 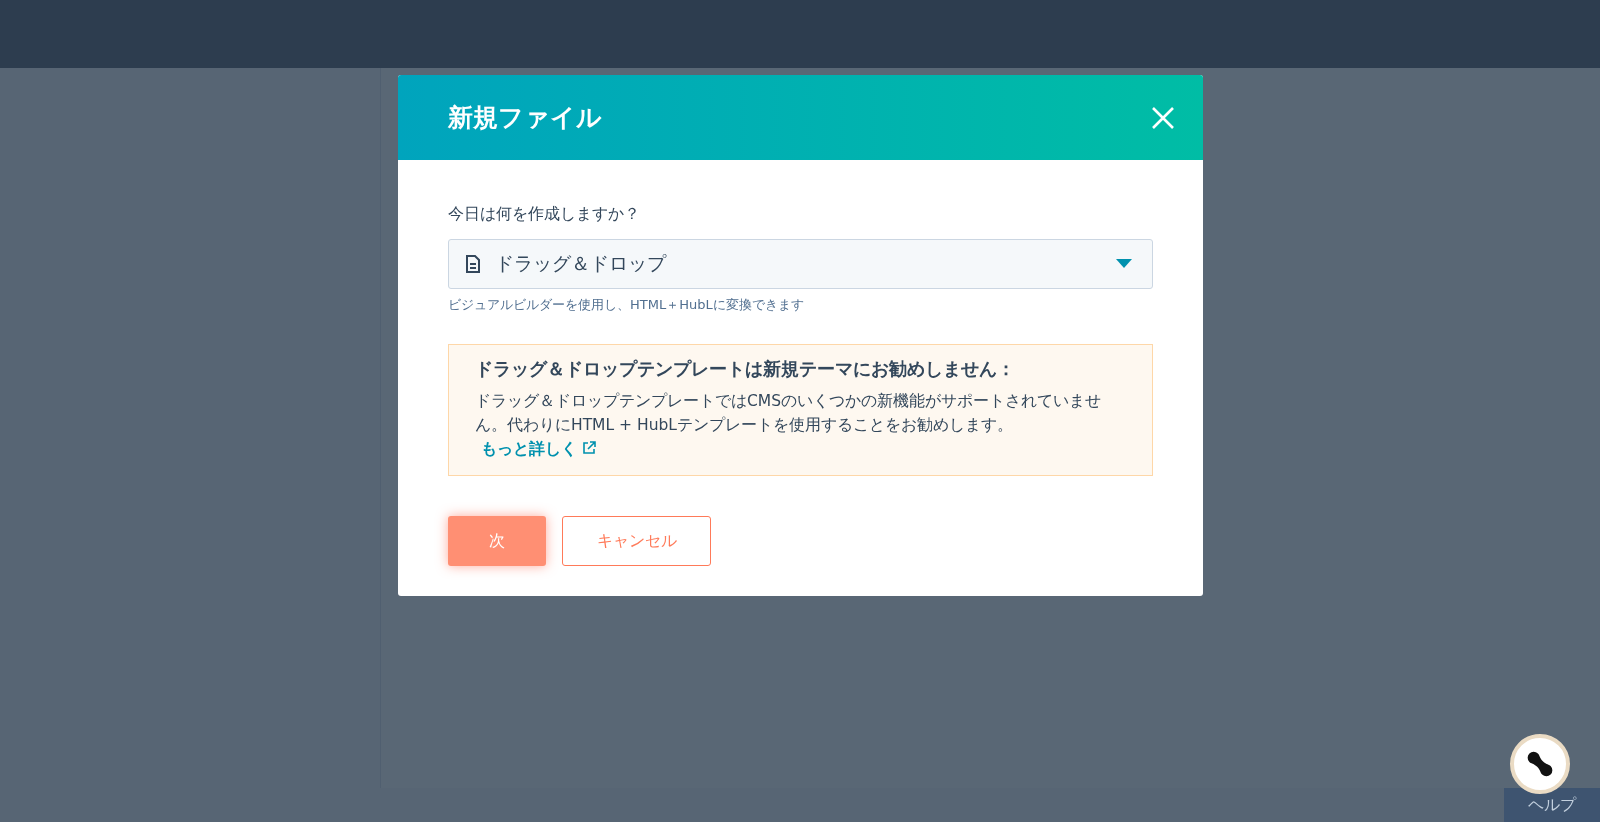 What do you see at coordinates (745, 369) in the screenshot?
I see `warning-title: ドラッグ＆ドロップテンプレートは新規テーマにお勧めしません：` at bounding box center [745, 369].